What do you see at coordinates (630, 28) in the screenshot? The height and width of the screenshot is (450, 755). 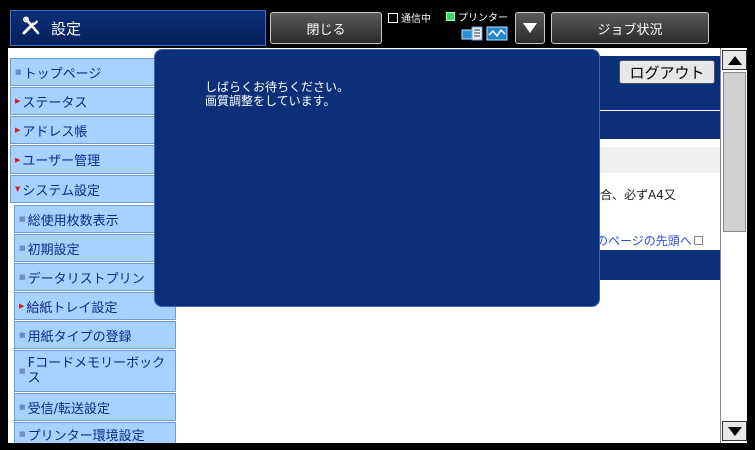 I see `job-status-button: ジョブ状況` at bounding box center [630, 28].